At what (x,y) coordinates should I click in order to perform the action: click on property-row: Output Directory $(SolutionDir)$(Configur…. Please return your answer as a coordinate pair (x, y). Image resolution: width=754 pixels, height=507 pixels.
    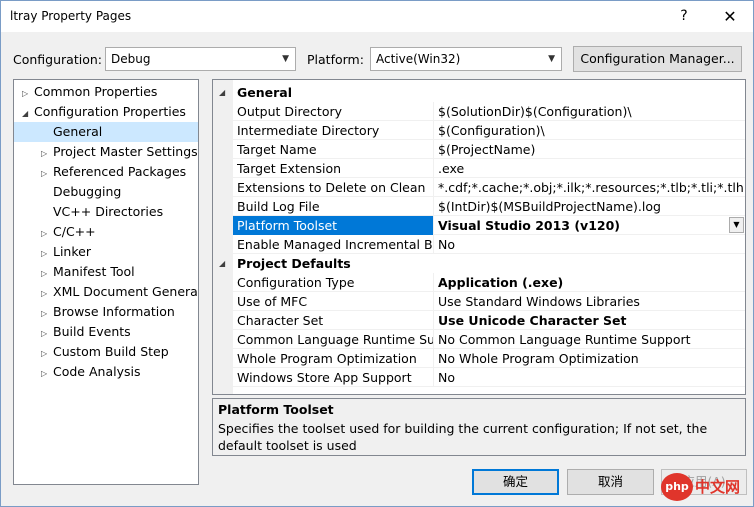
    Looking at the image, I should click on (489, 111).